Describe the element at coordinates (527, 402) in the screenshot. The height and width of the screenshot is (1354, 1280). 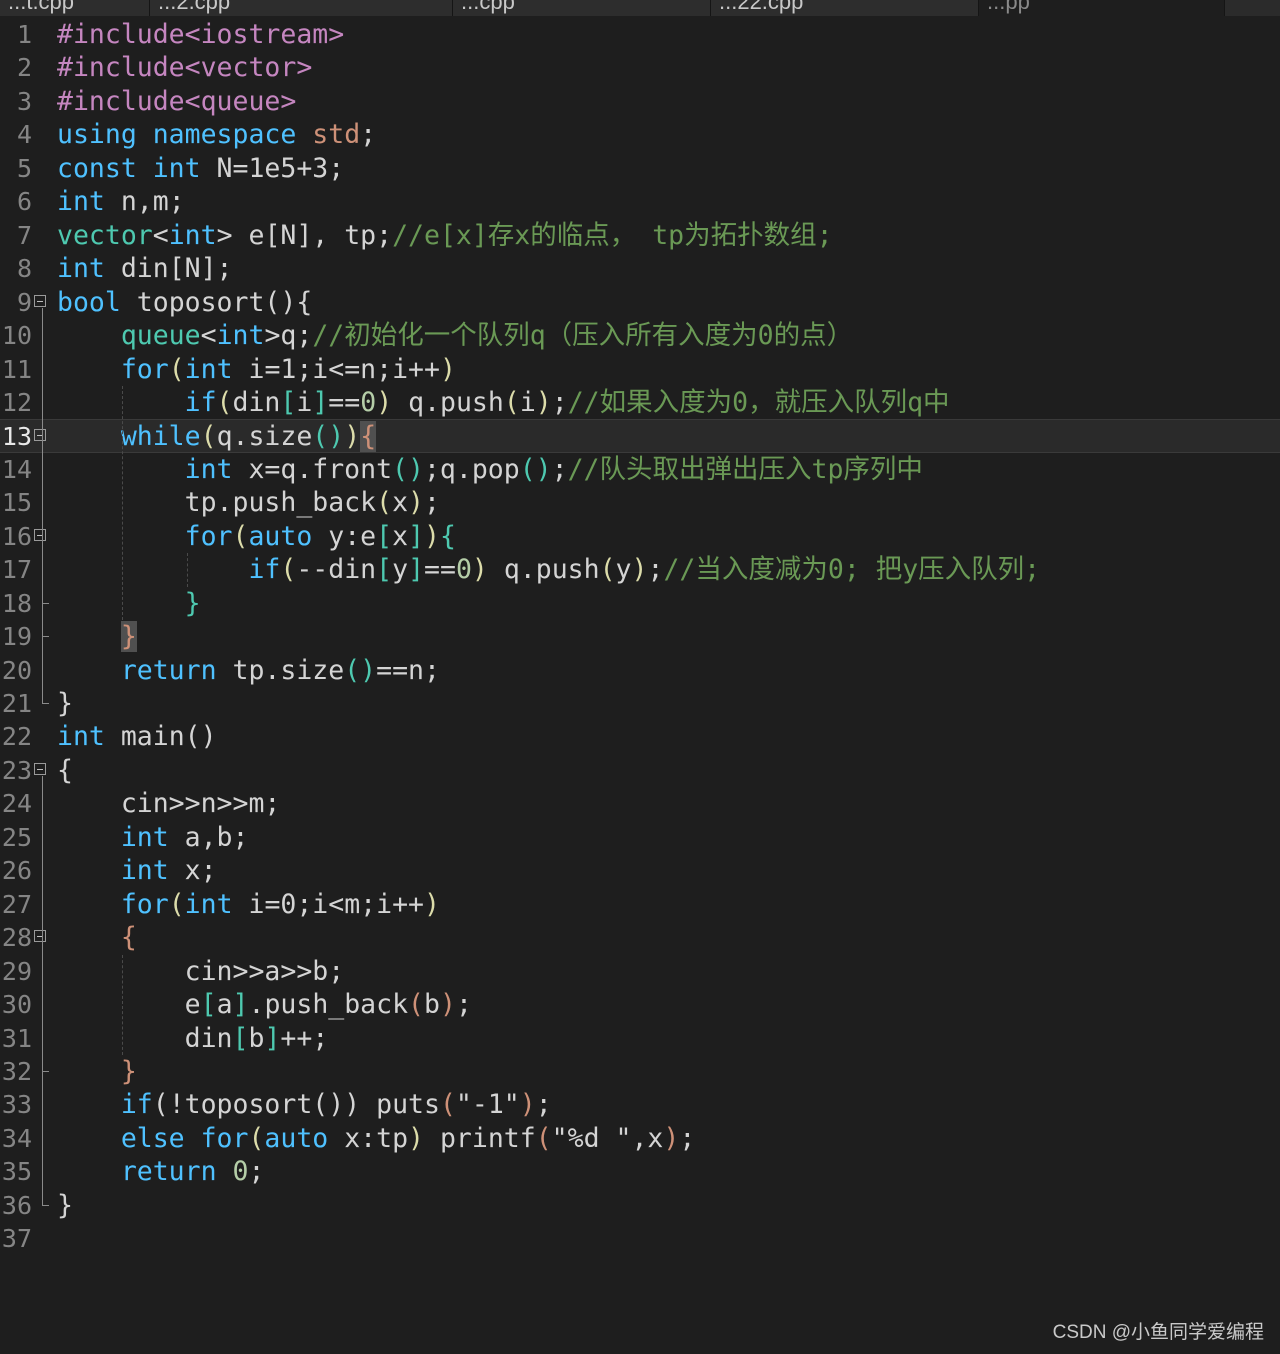
I see `code-token: i` at that location.